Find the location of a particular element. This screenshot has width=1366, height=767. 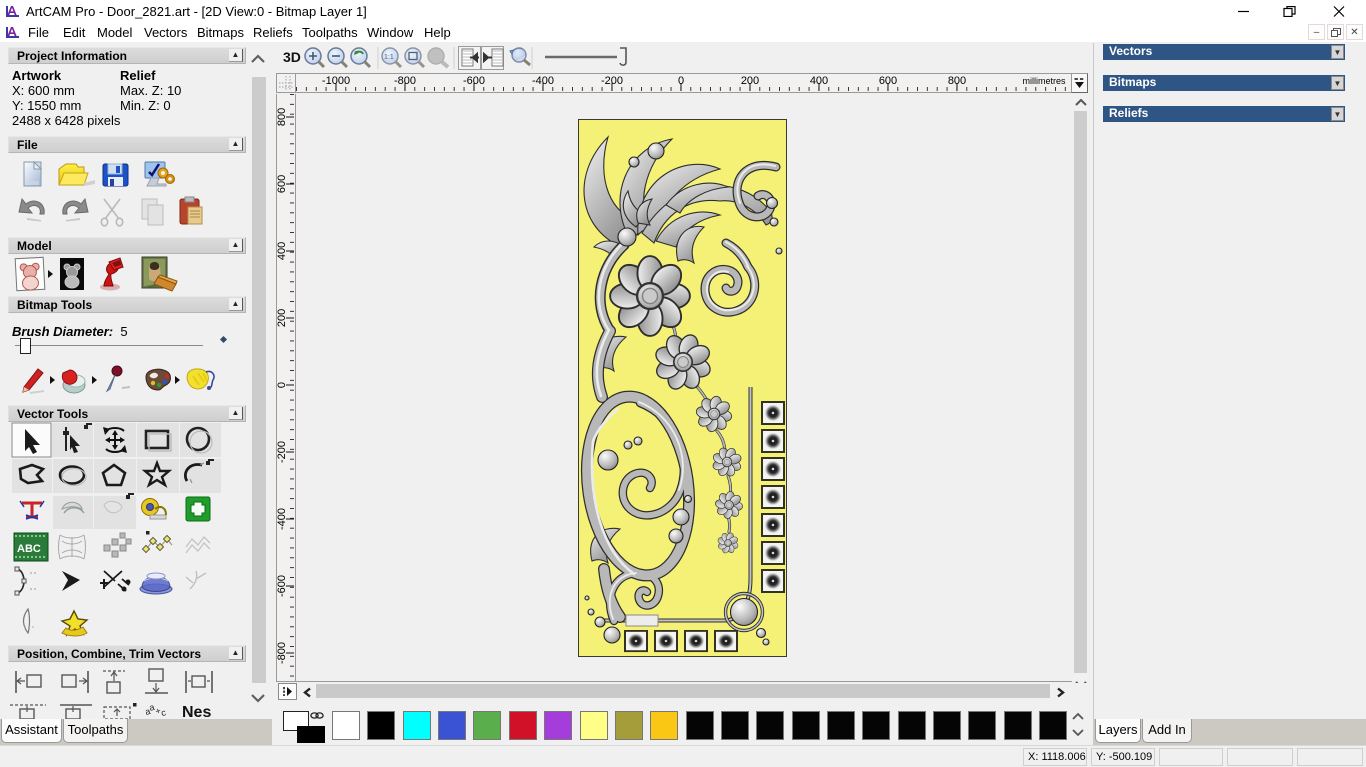

svg-text: Nes is located at coordinates (196, 711).